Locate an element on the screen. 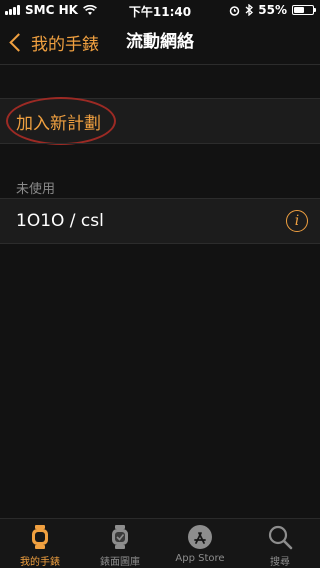  page-title: 流動網絡 is located at coordinates (160, 42).